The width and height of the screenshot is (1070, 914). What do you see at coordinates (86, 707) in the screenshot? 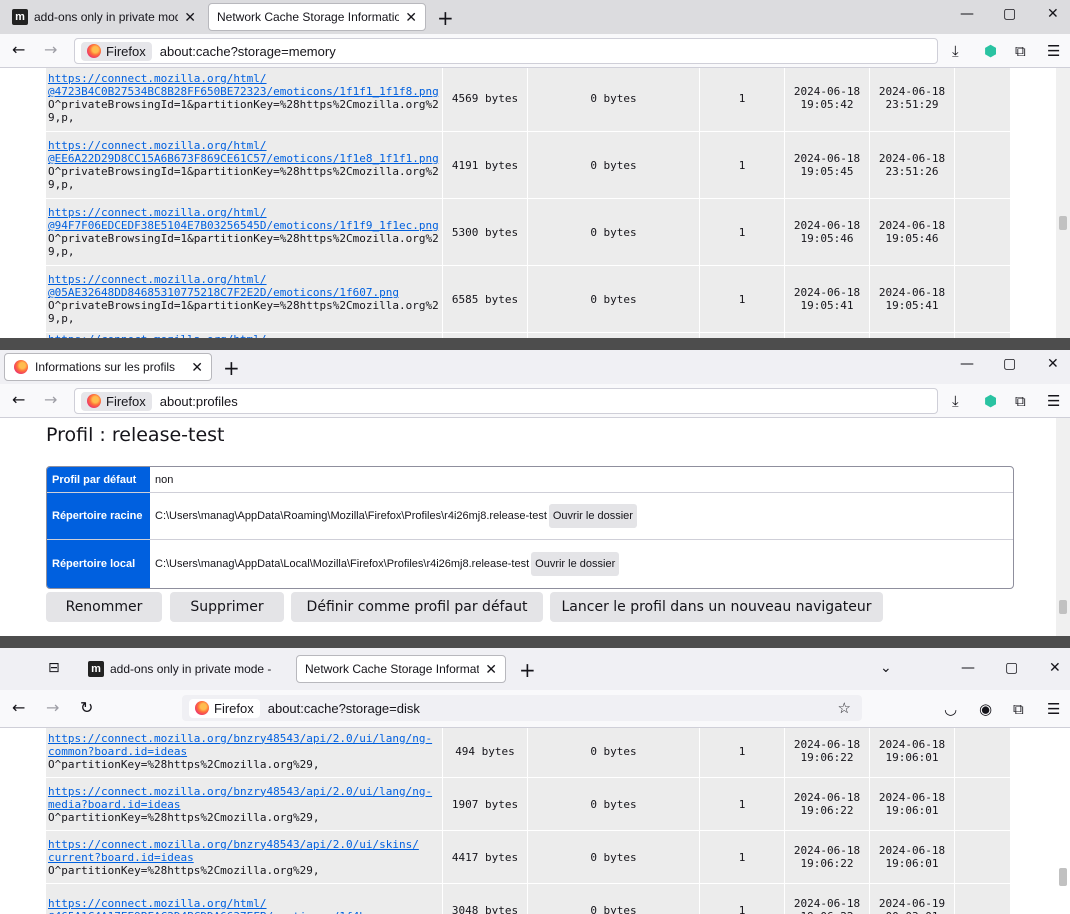
I see `reload-icon: ↻` at bounding box center [86, 707].